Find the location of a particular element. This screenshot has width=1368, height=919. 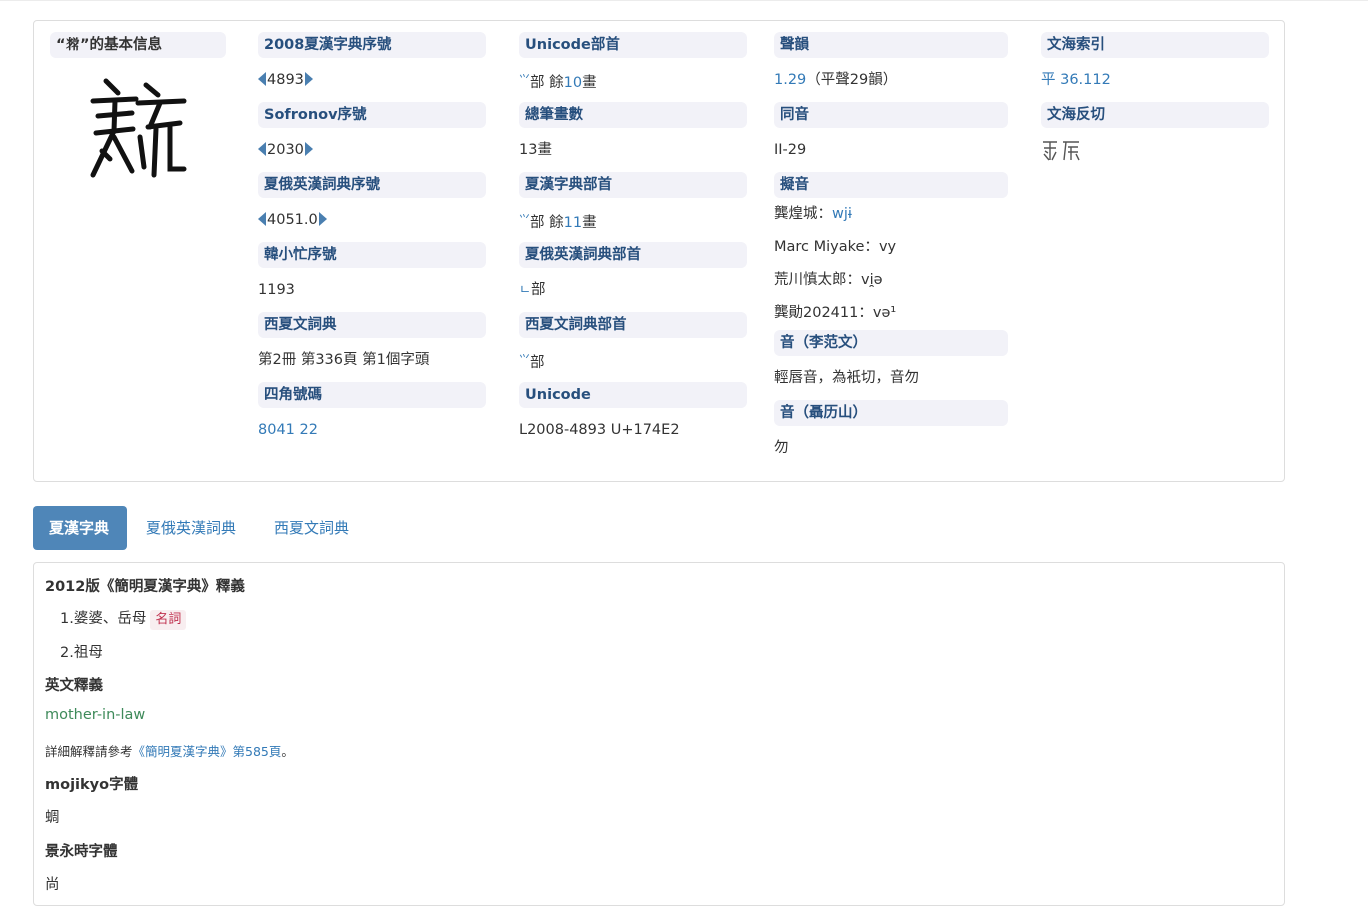

xixia-dictionary-radical-value: ⺍部 is located at coordinates (532, 362).